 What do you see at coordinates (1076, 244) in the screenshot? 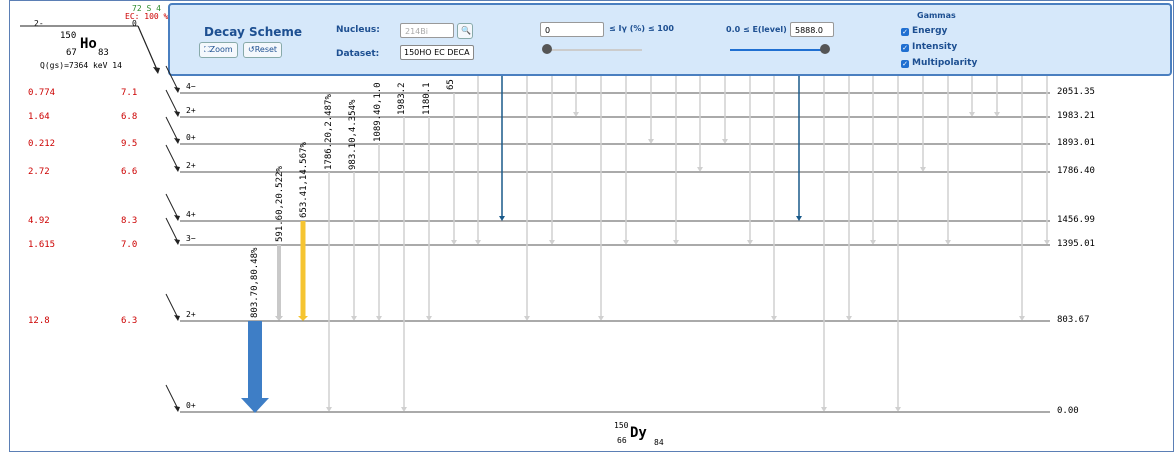
I see `level-energy: 1395.01` at bounding box center [1076, 244].